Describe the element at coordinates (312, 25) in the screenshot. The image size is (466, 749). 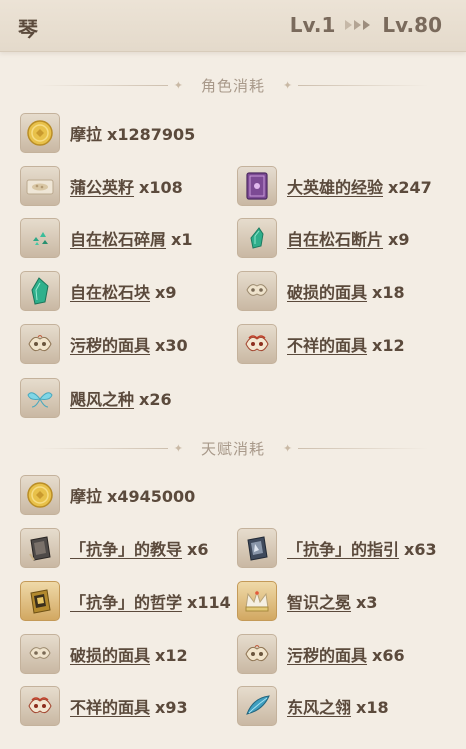
I see `level-from: Lv.1` at that location.